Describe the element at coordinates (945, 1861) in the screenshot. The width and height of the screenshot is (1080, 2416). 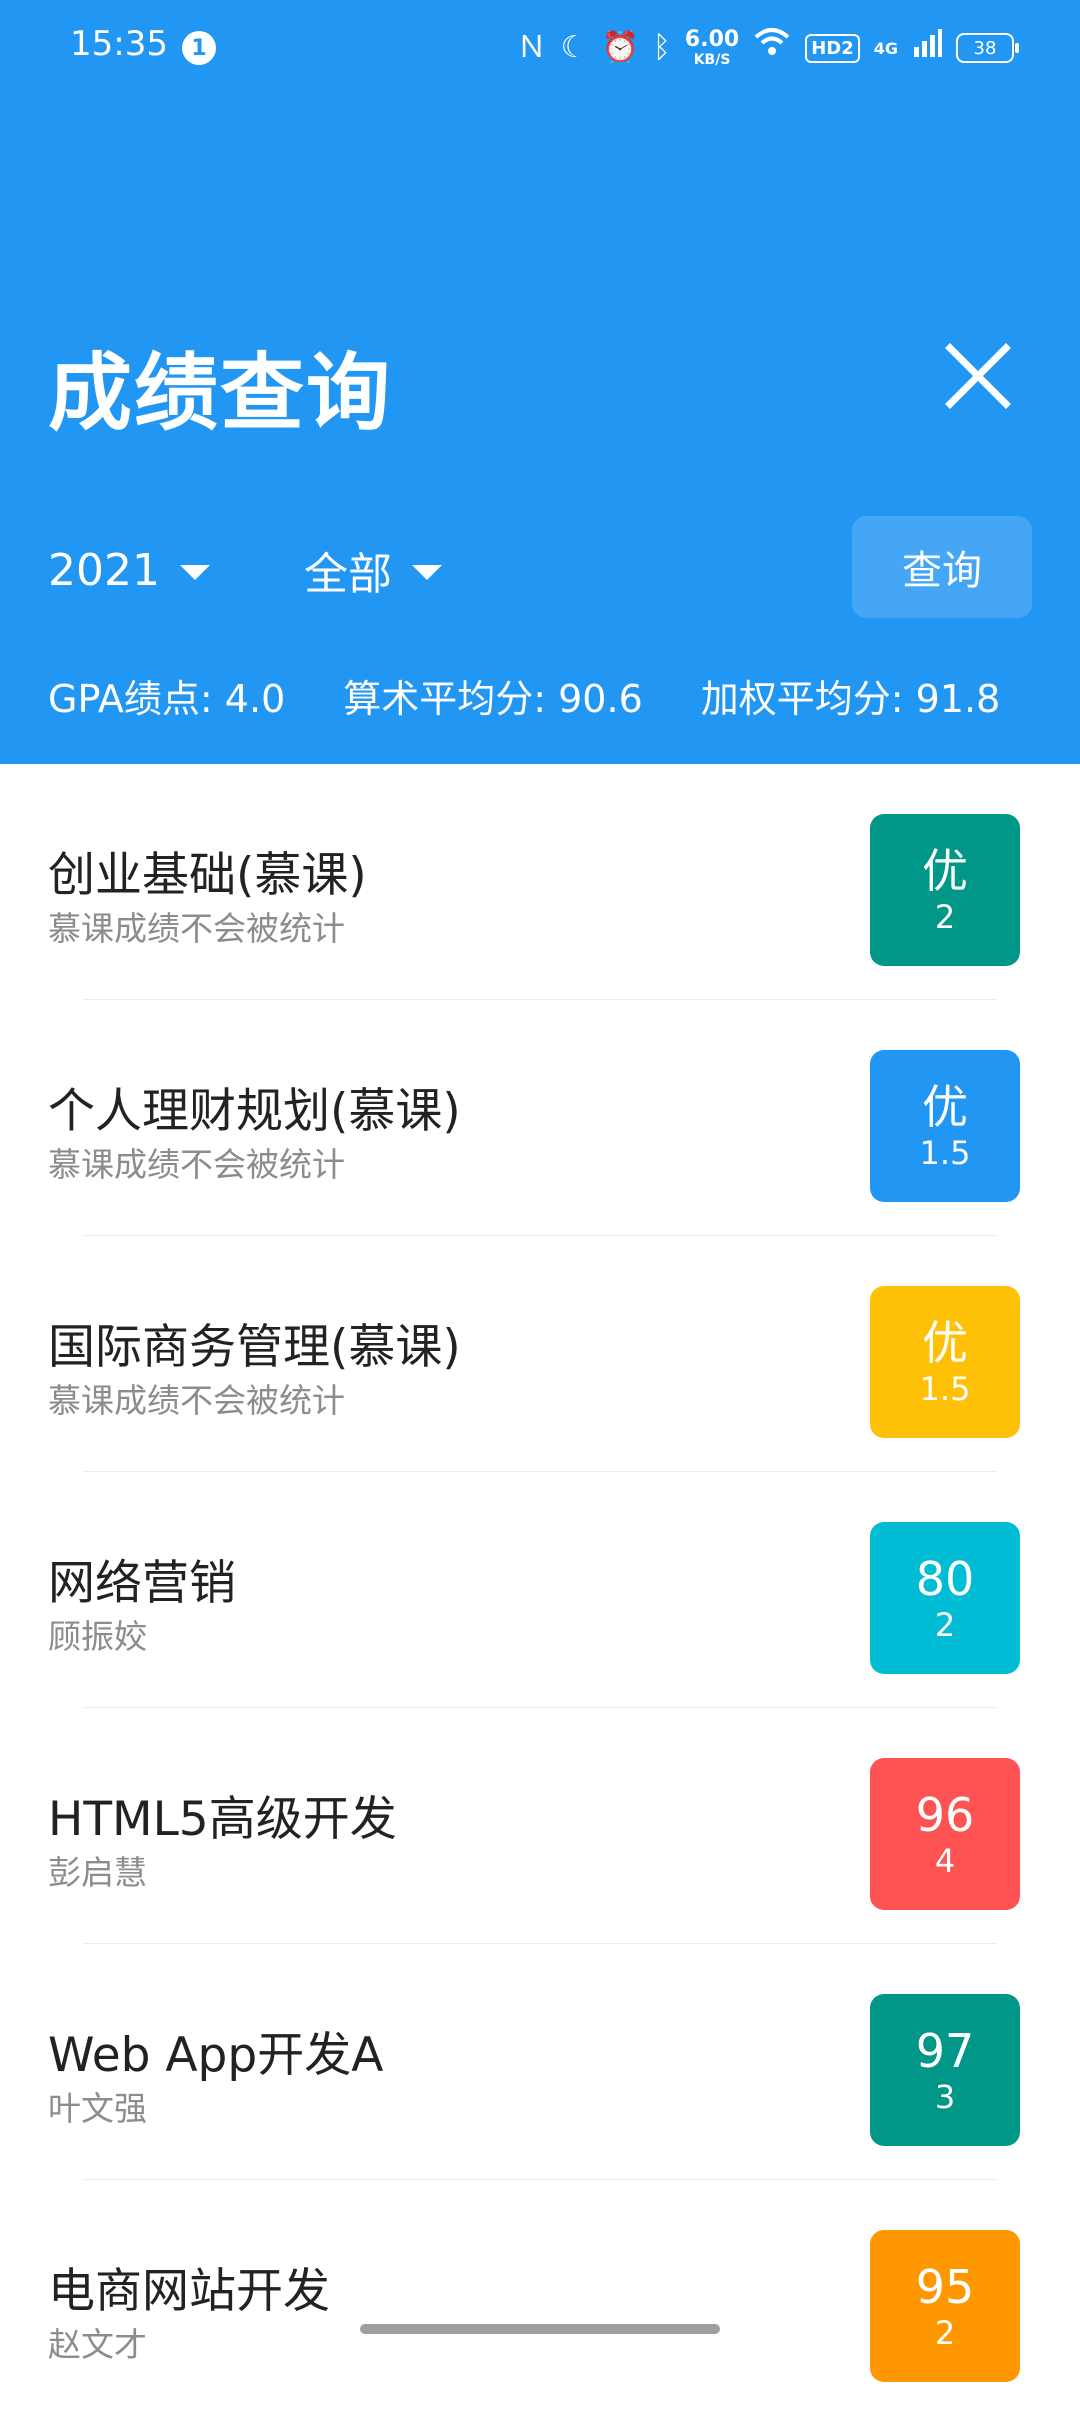
I see `credit-value: 4` at that location.